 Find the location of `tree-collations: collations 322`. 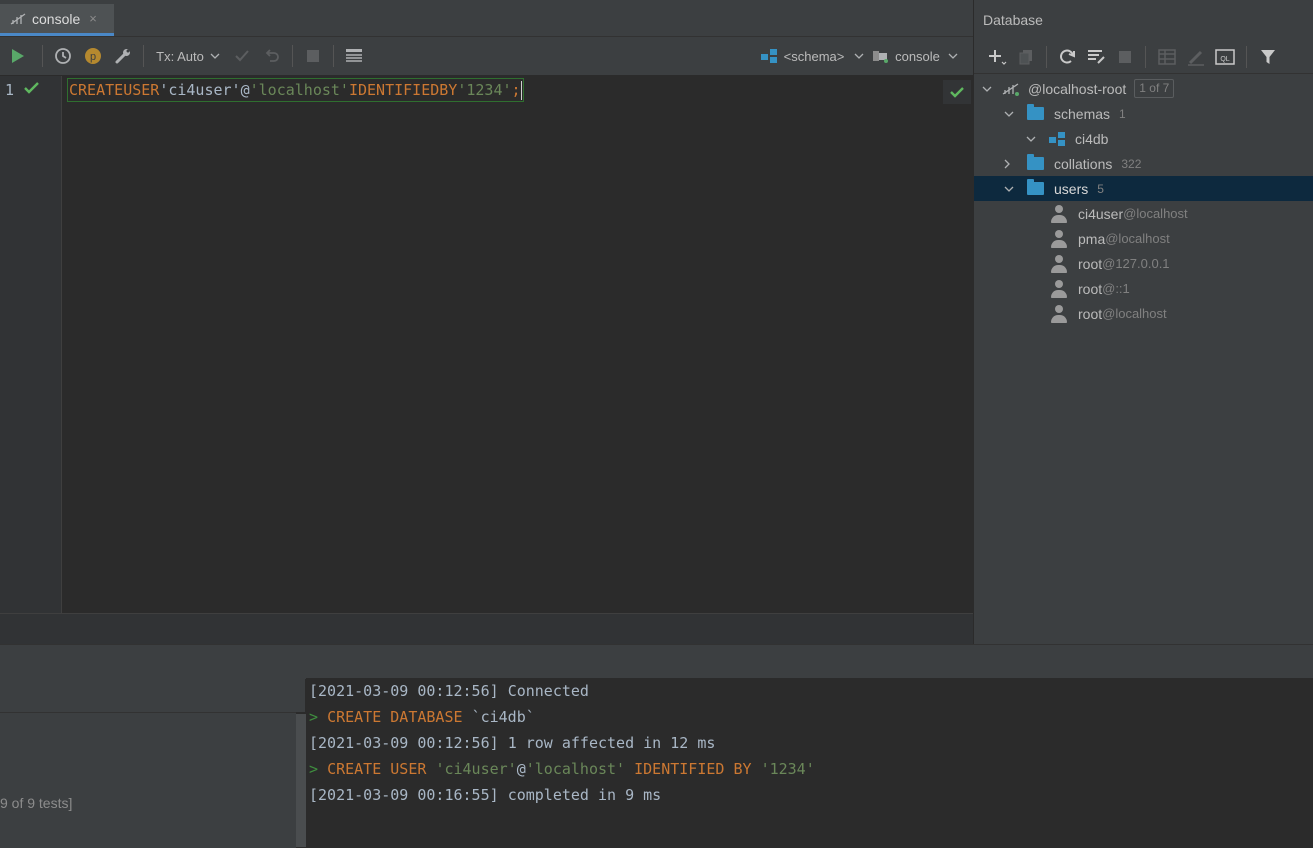

tree-collations: collations 322 is located at coordinates (1143, 163).